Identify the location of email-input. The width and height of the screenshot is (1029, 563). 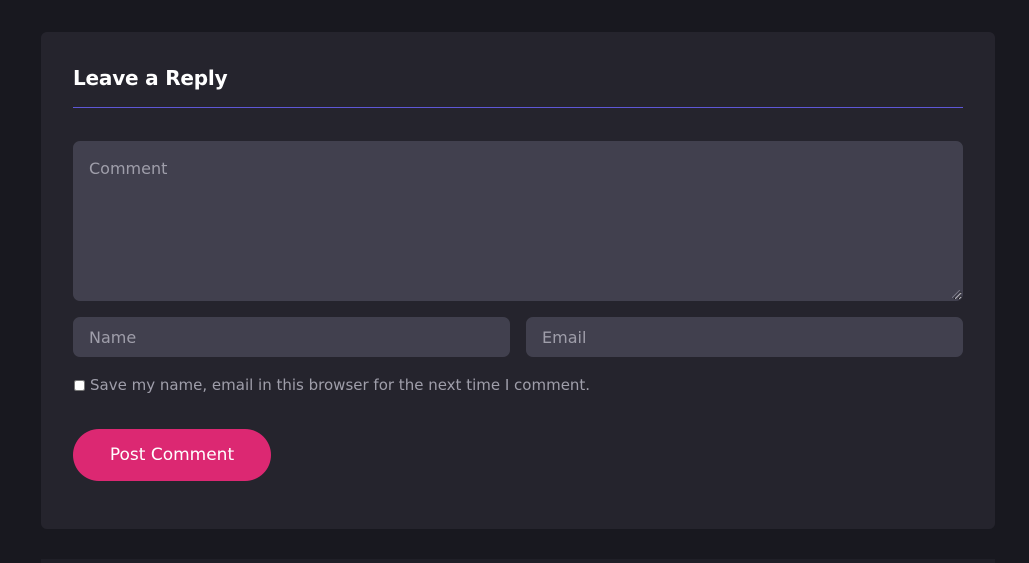
(744, 337).